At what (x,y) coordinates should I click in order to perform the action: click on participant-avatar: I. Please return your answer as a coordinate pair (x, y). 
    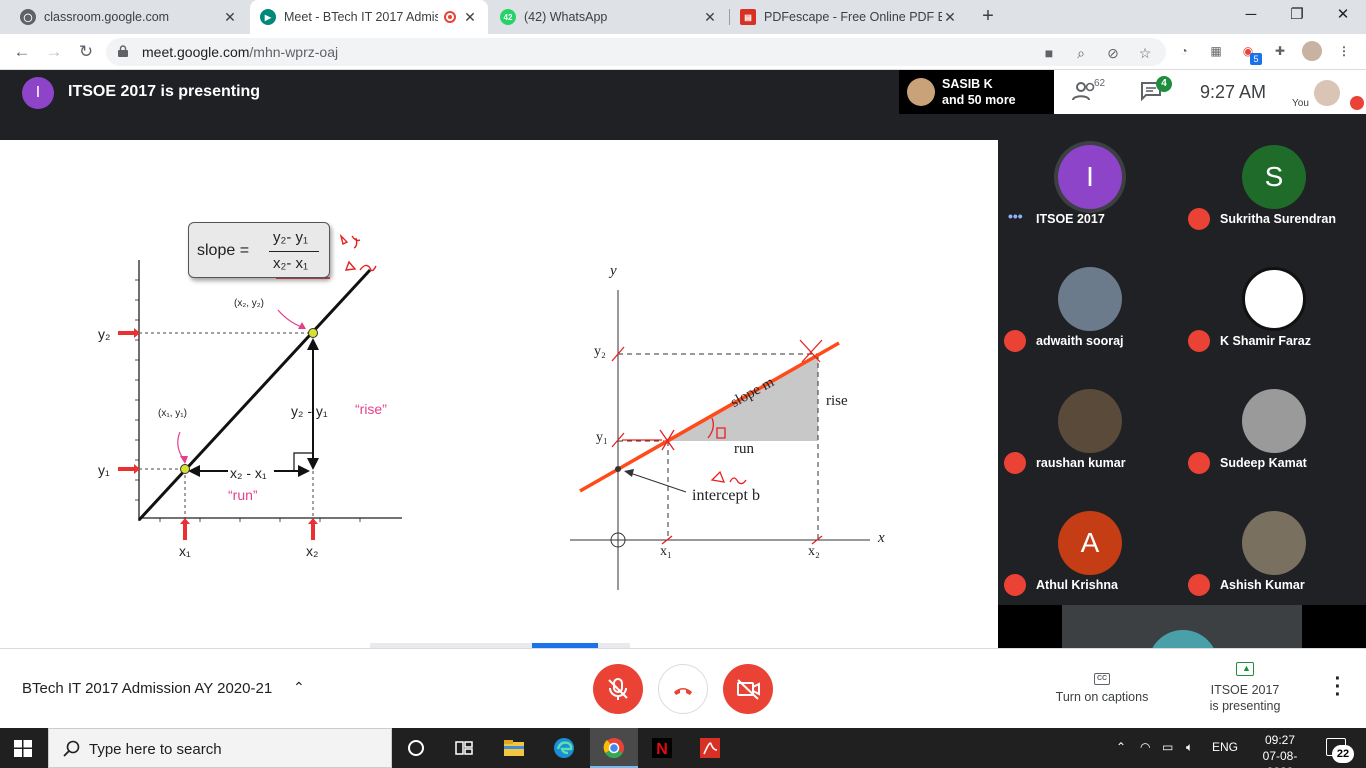
    Looking at the image, I should click on (1090, 177).